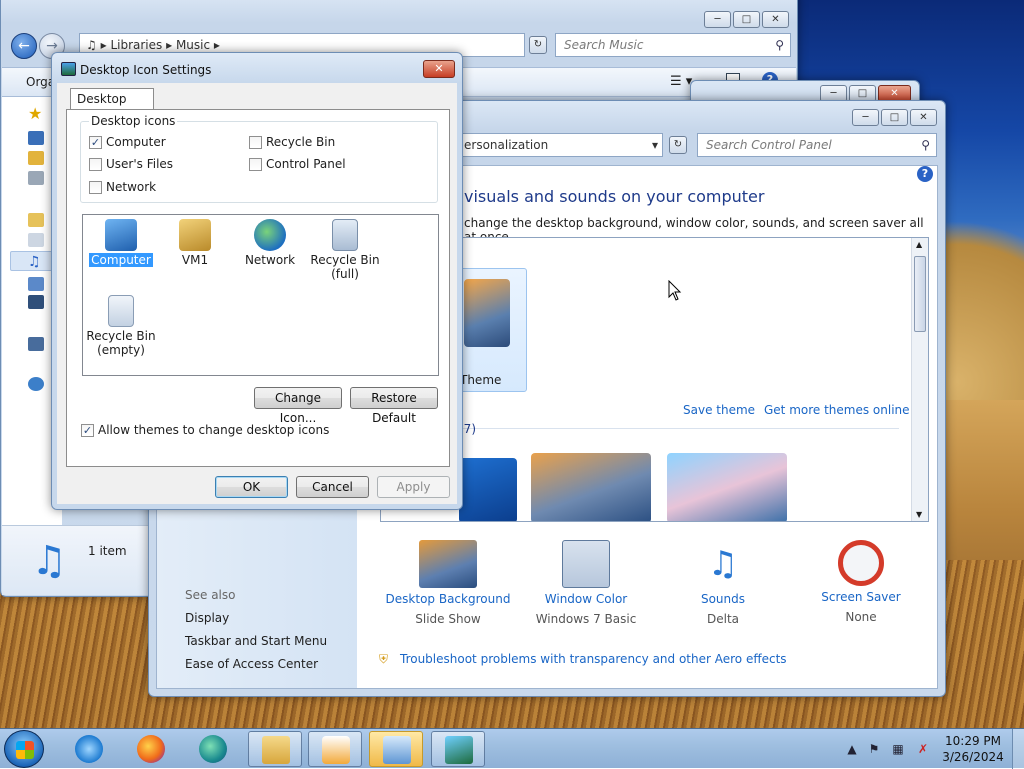  I want to click on checkbox-recycle-bin: Recycle Bin, so click(292, 142).